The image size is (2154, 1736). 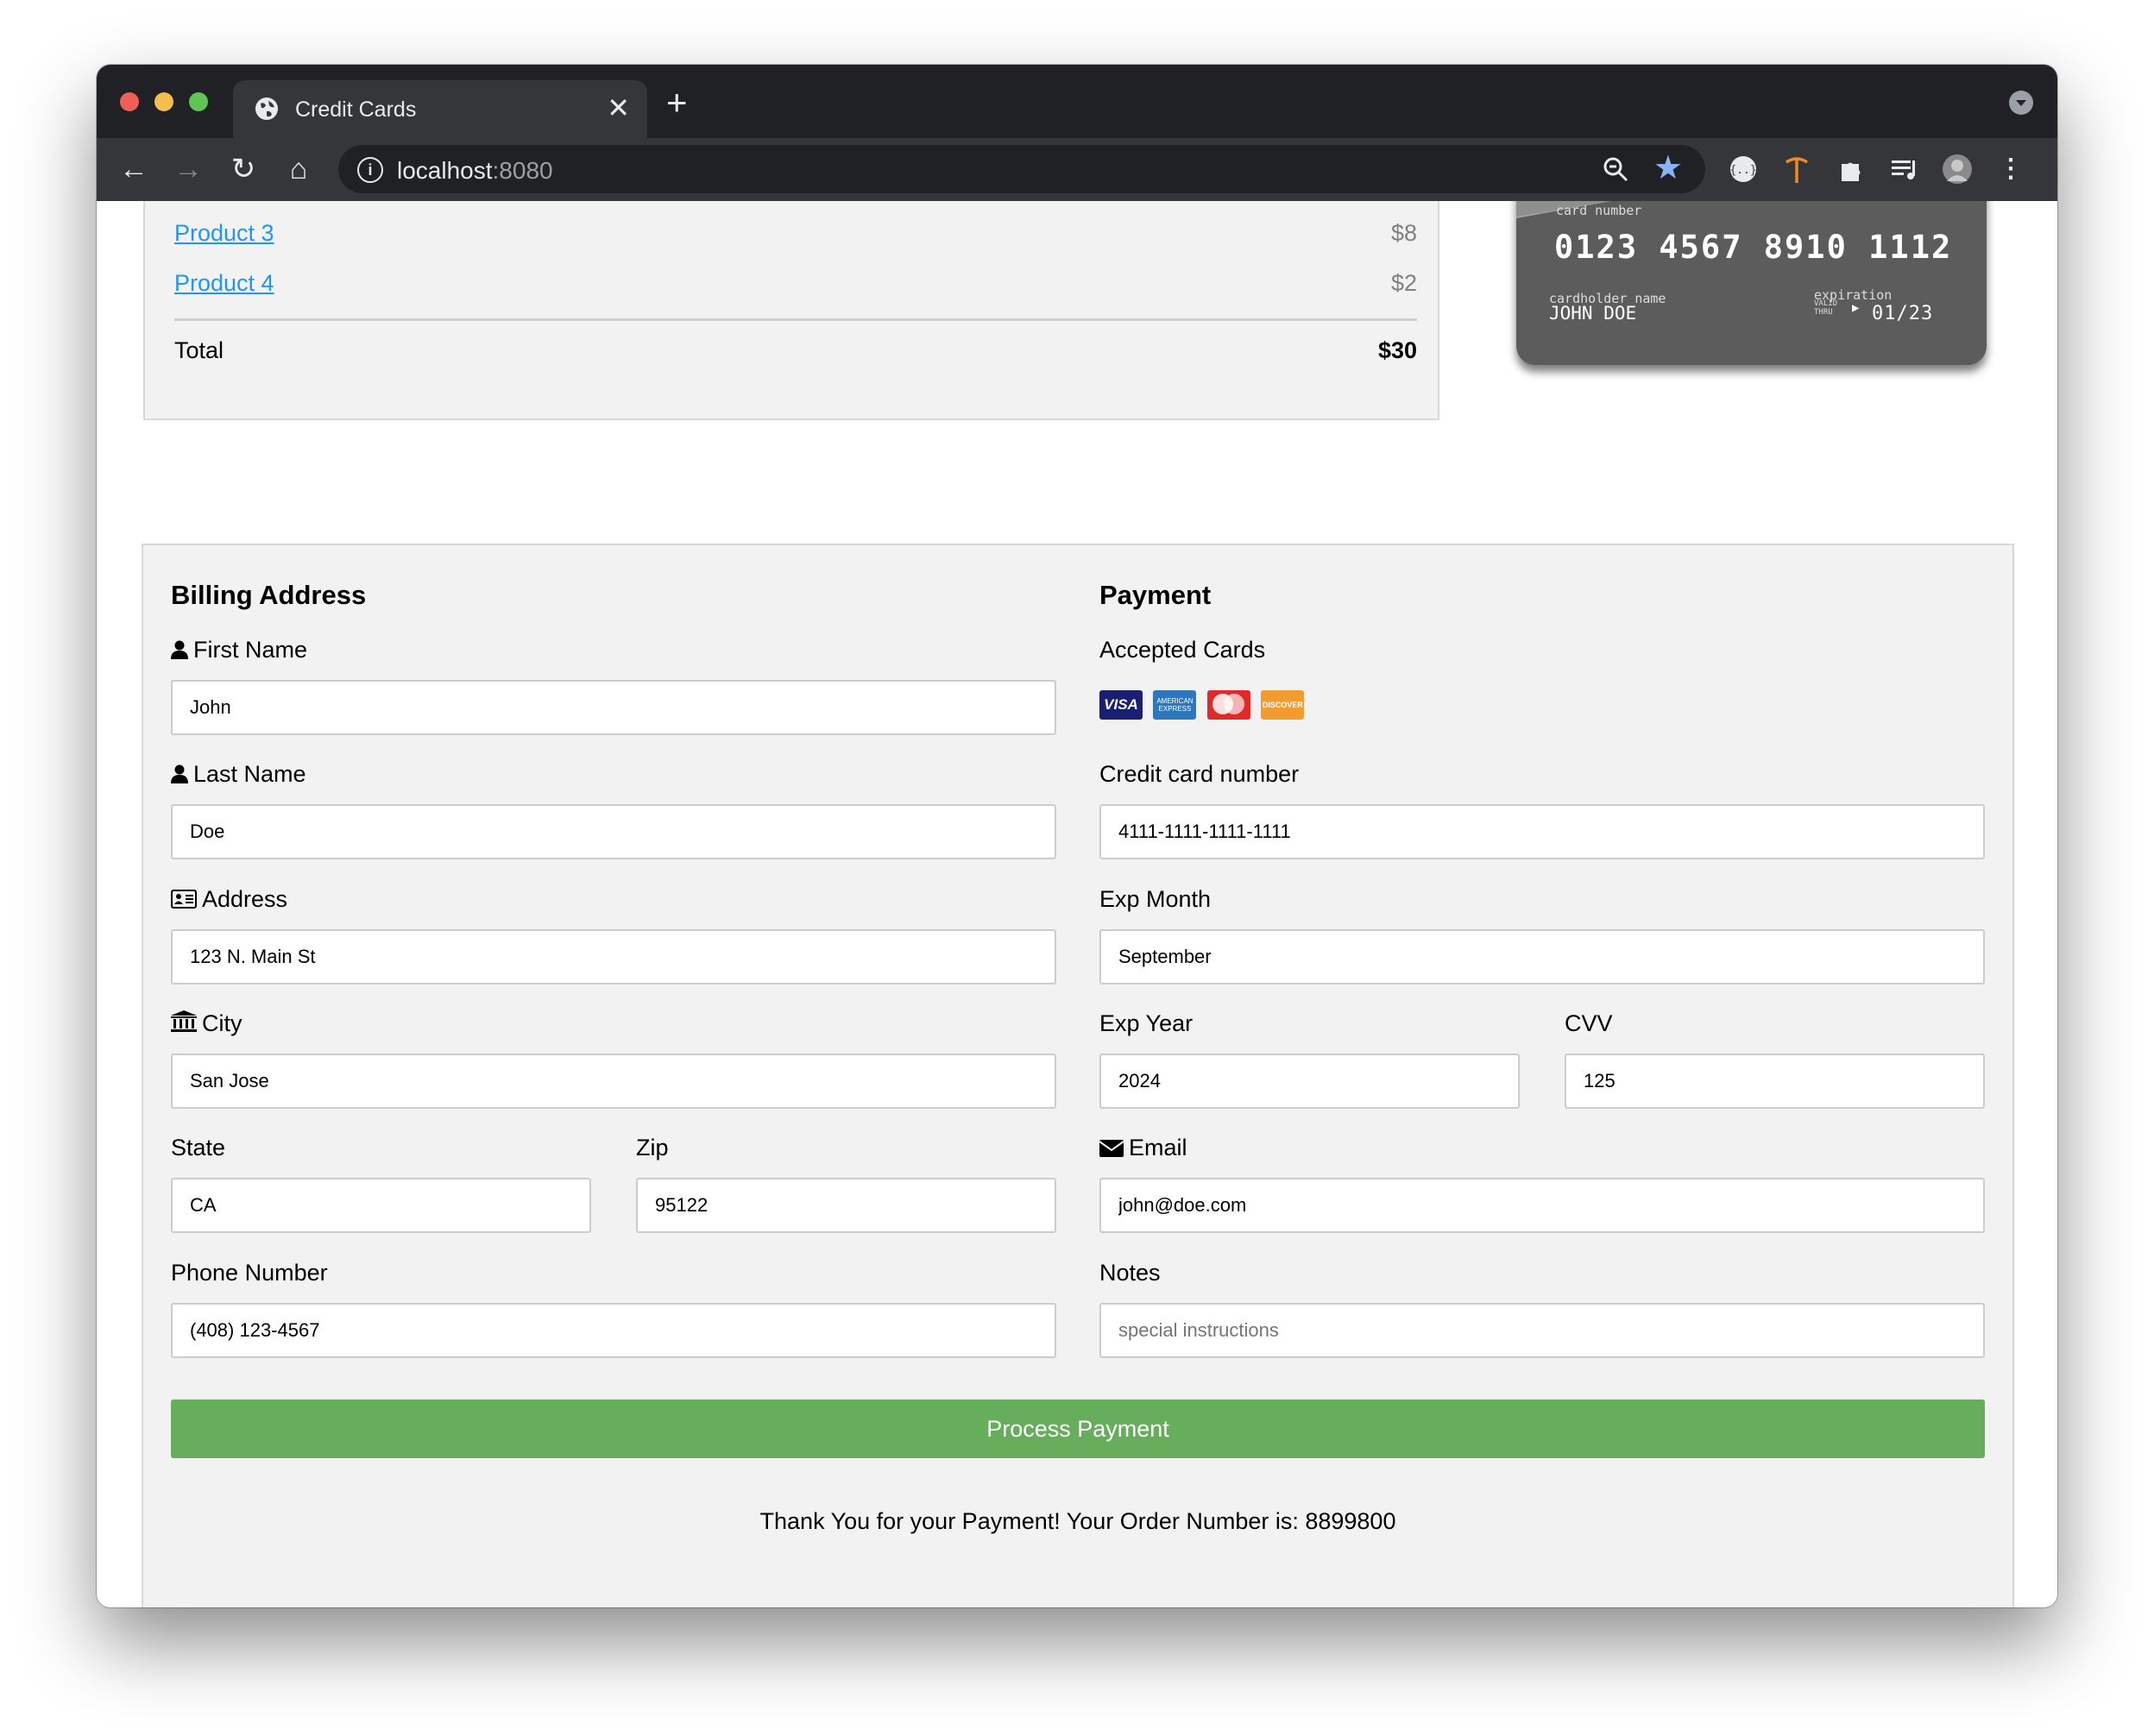 What do you see at coordinates (1542, 956) in the screenshot?
I see `exp-month-input` at bounding box center [1542, 956].